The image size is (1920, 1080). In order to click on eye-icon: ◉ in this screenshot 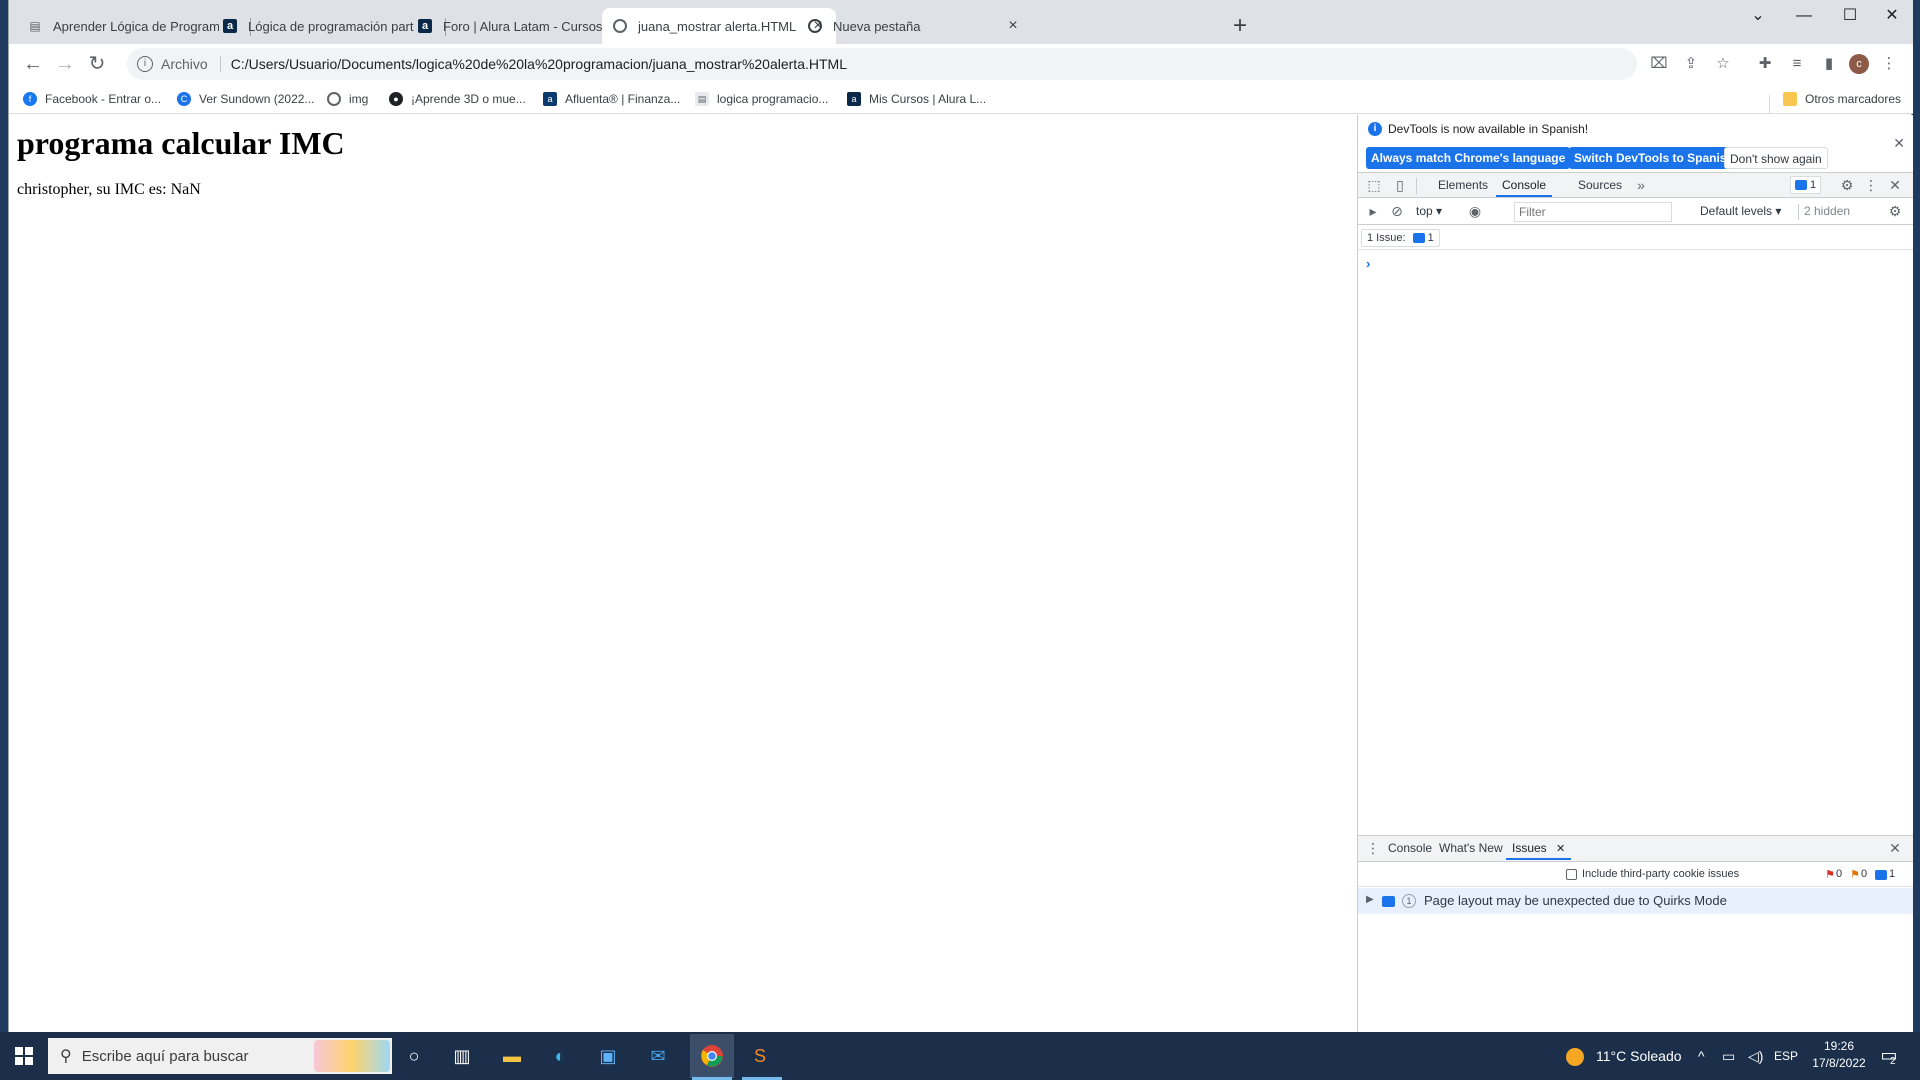, I will do `click(1475, 211)`.